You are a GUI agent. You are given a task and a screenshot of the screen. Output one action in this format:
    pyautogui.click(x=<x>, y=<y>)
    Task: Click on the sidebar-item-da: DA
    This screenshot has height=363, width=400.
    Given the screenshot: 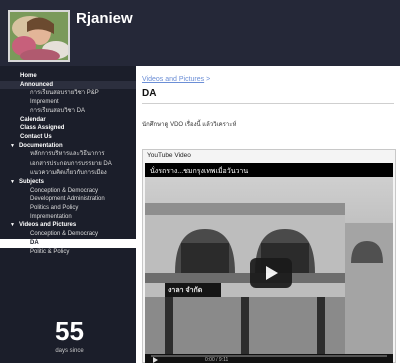 What is the action you would take?
    pyautogui.click(x=68, y=243)
    